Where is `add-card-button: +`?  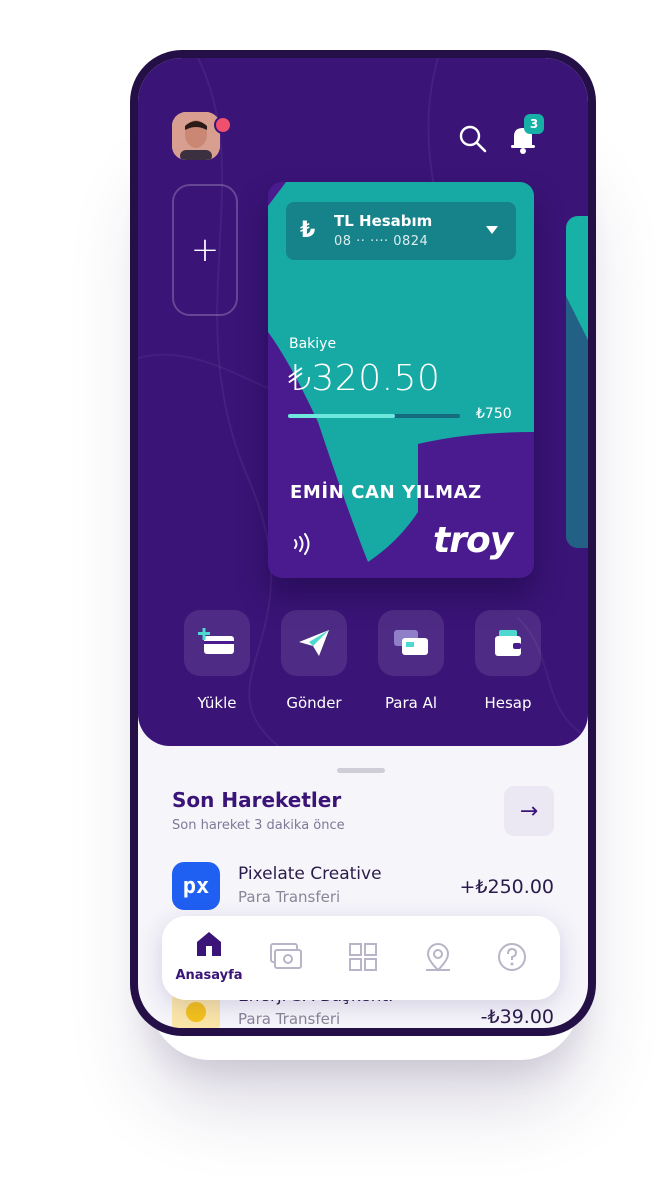
add-card-button: + is located at coordinates (205, 250).